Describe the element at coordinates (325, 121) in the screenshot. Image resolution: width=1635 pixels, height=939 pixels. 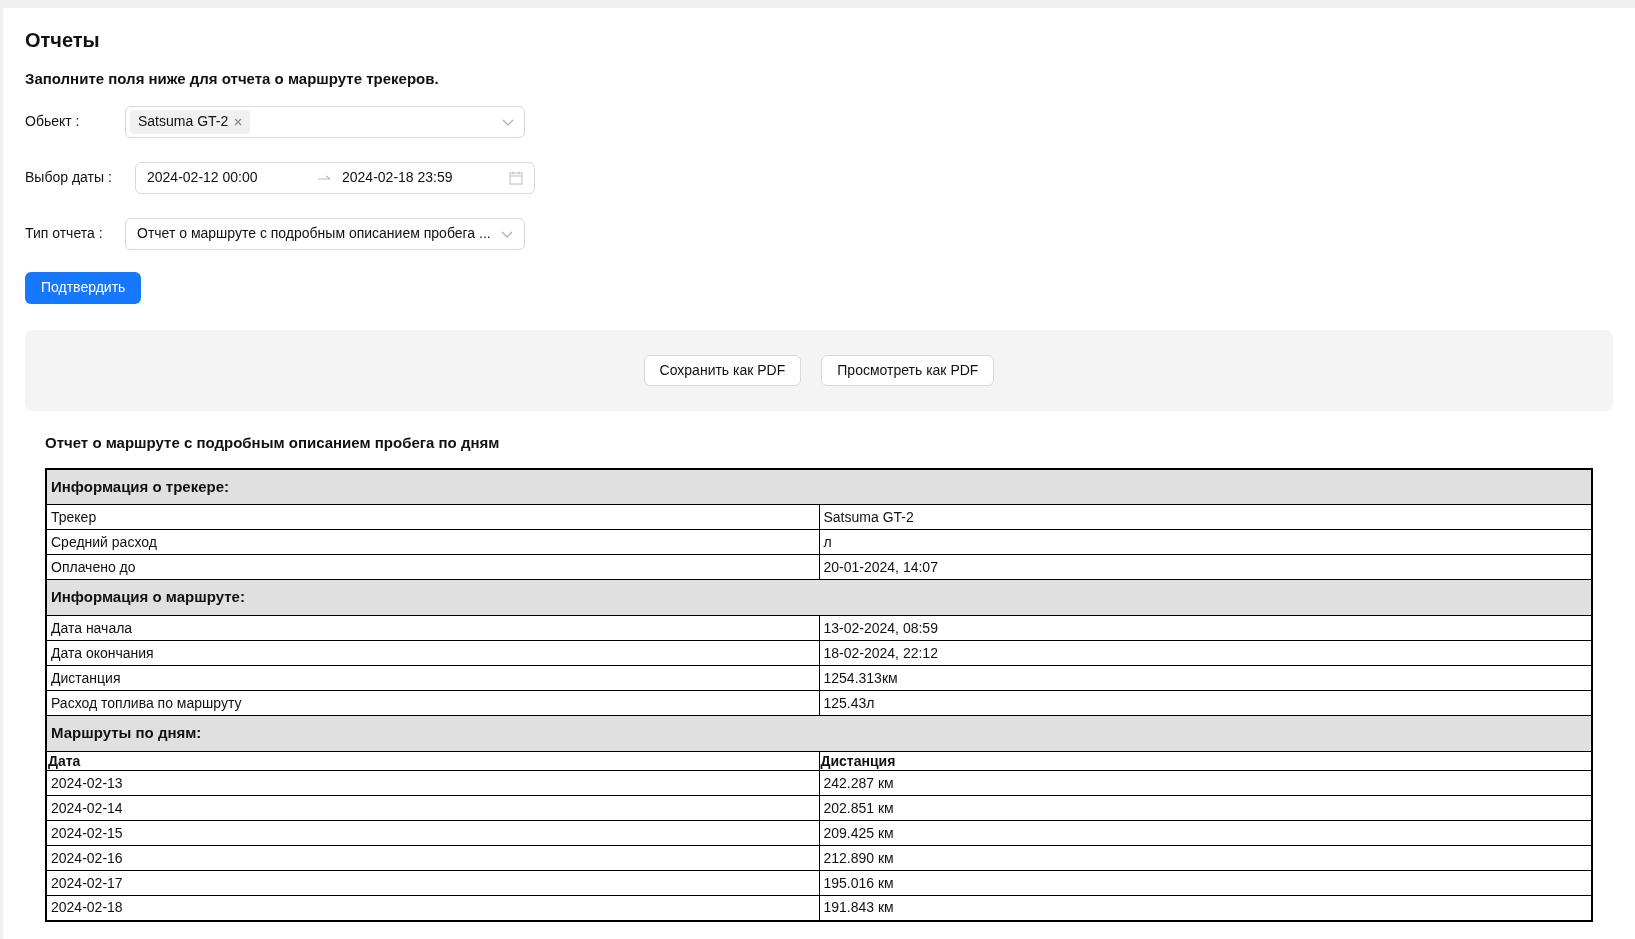
I see `object-select: Satsuma GT-2` at that location.